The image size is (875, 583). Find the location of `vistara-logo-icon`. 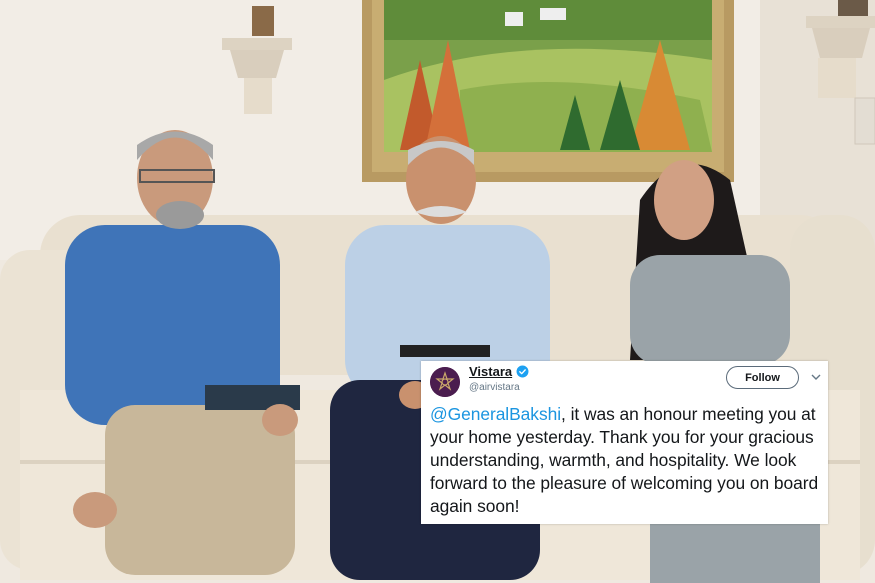

vistara-logo-icon is located at coordinates (445, 382).